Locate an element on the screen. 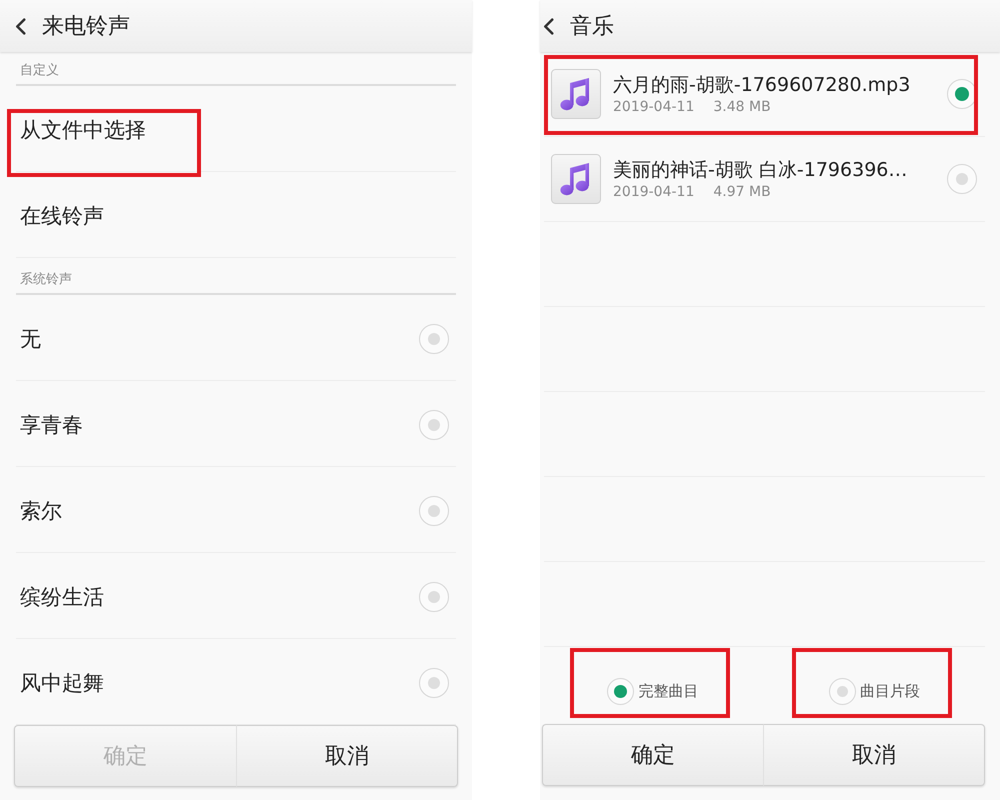  list-item-label: 享青春 is located at coordinates (51, 424).